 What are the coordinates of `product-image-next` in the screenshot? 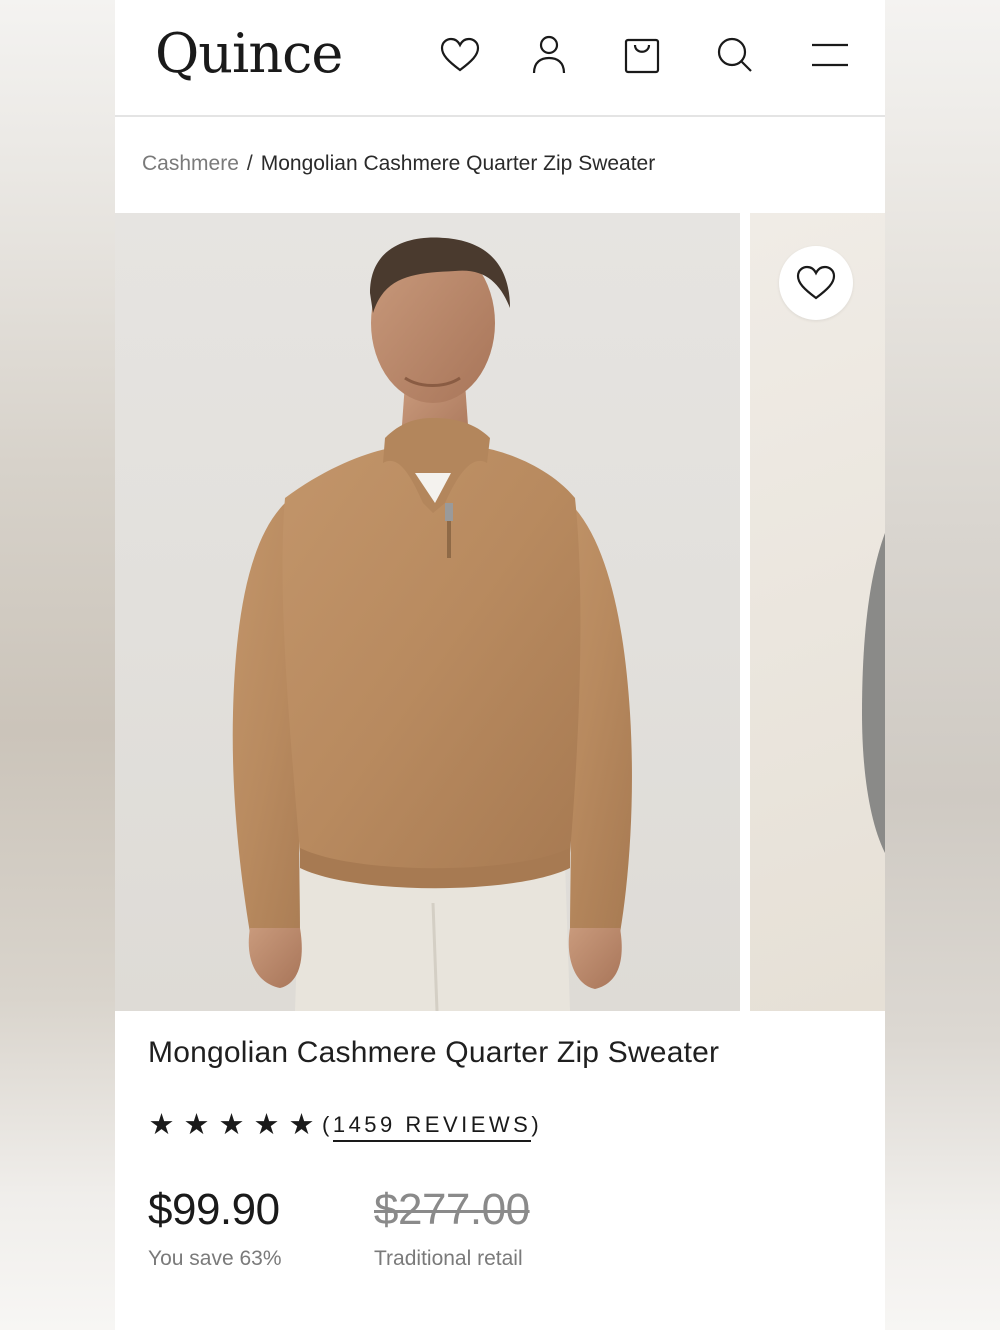 It's located at (817, 612).